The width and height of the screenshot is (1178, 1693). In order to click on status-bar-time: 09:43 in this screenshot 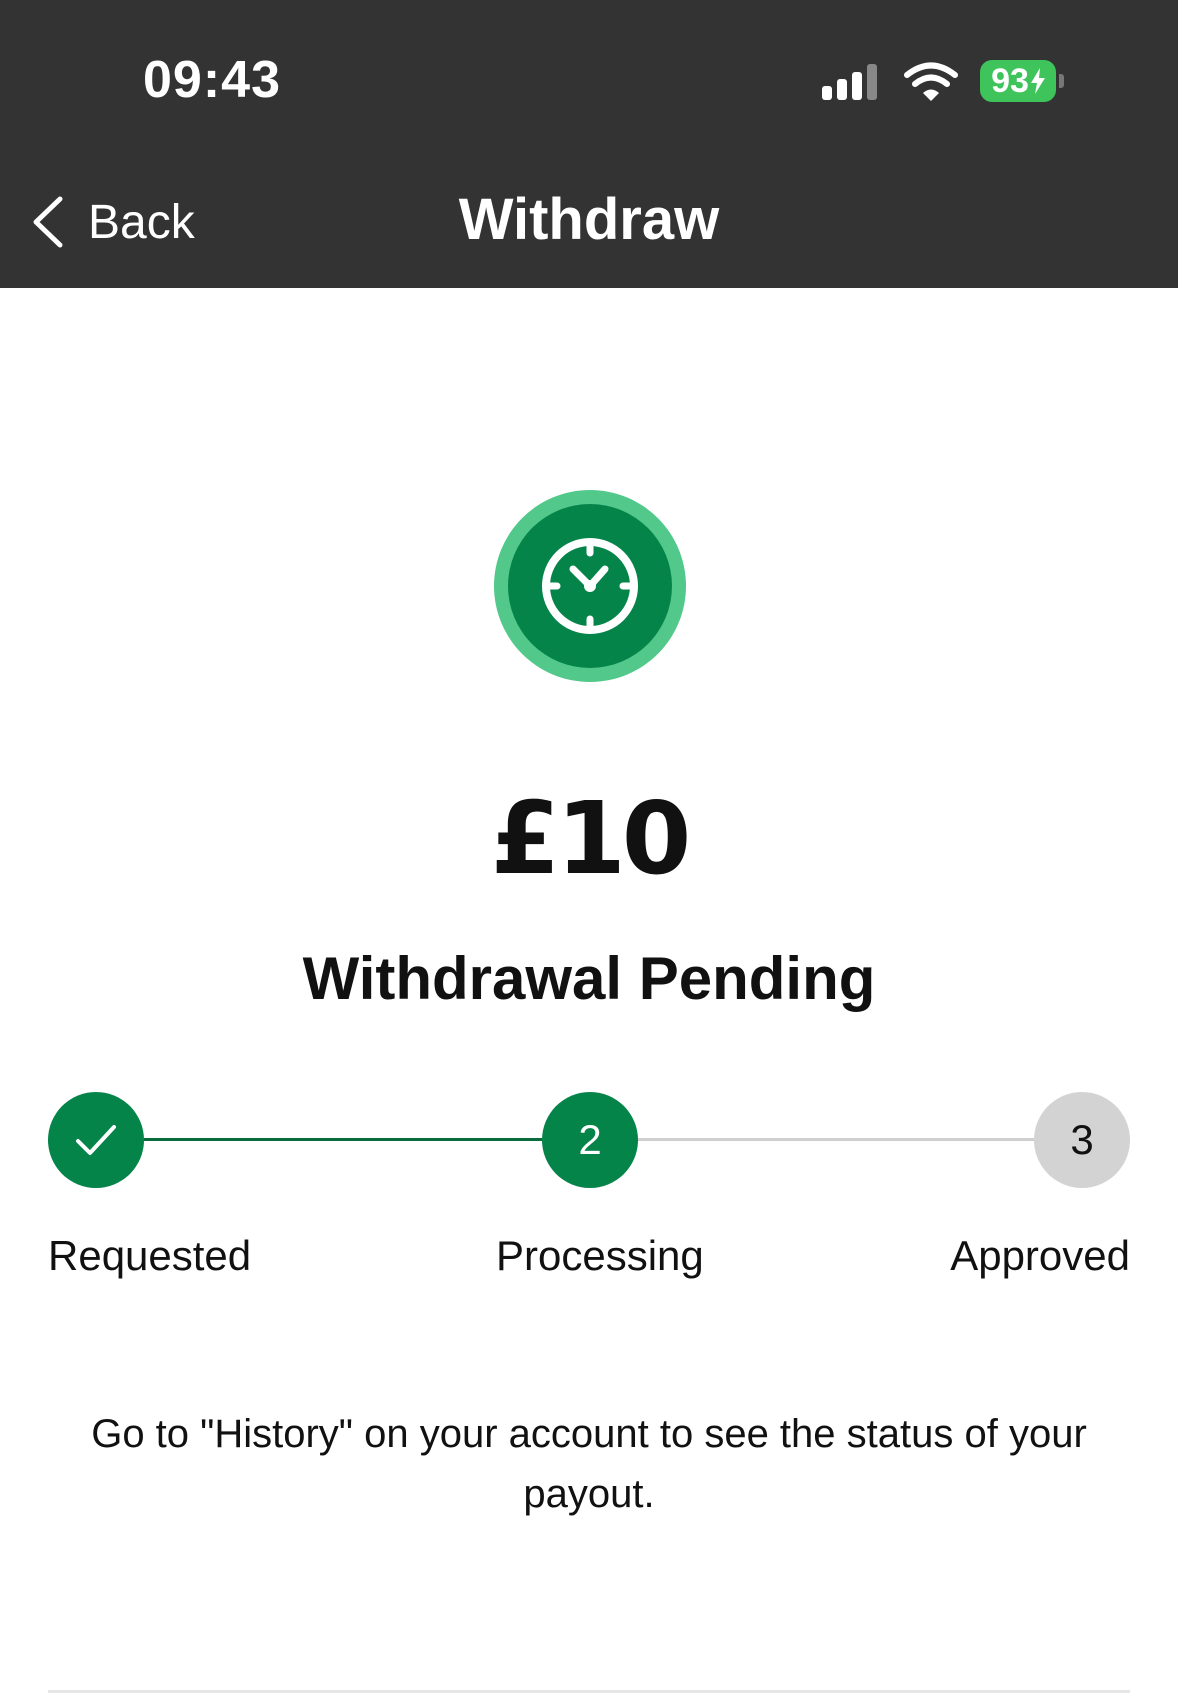, I will do `click(212, 80)`.